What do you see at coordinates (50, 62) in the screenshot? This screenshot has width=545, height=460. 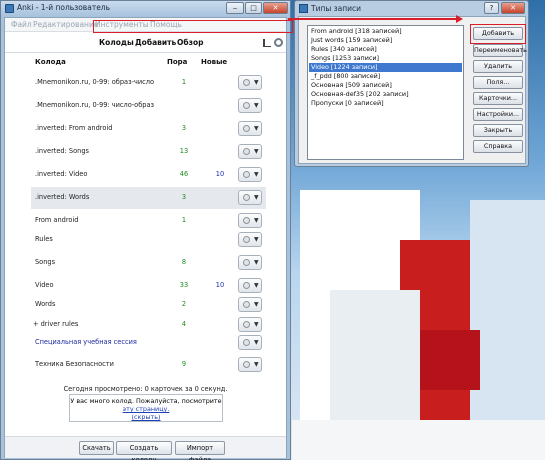 I see `column-header-deck: Колода` at bounding box center [50, 62].